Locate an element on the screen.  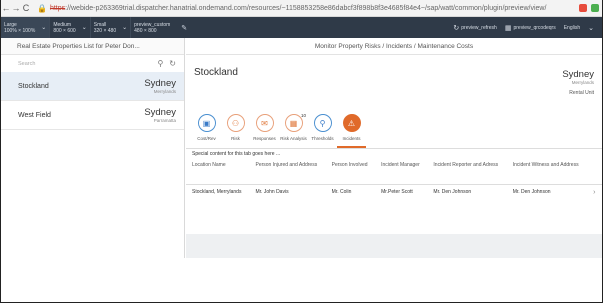
column-header: Incident Witness and Address is located at coordinates (547, 172).